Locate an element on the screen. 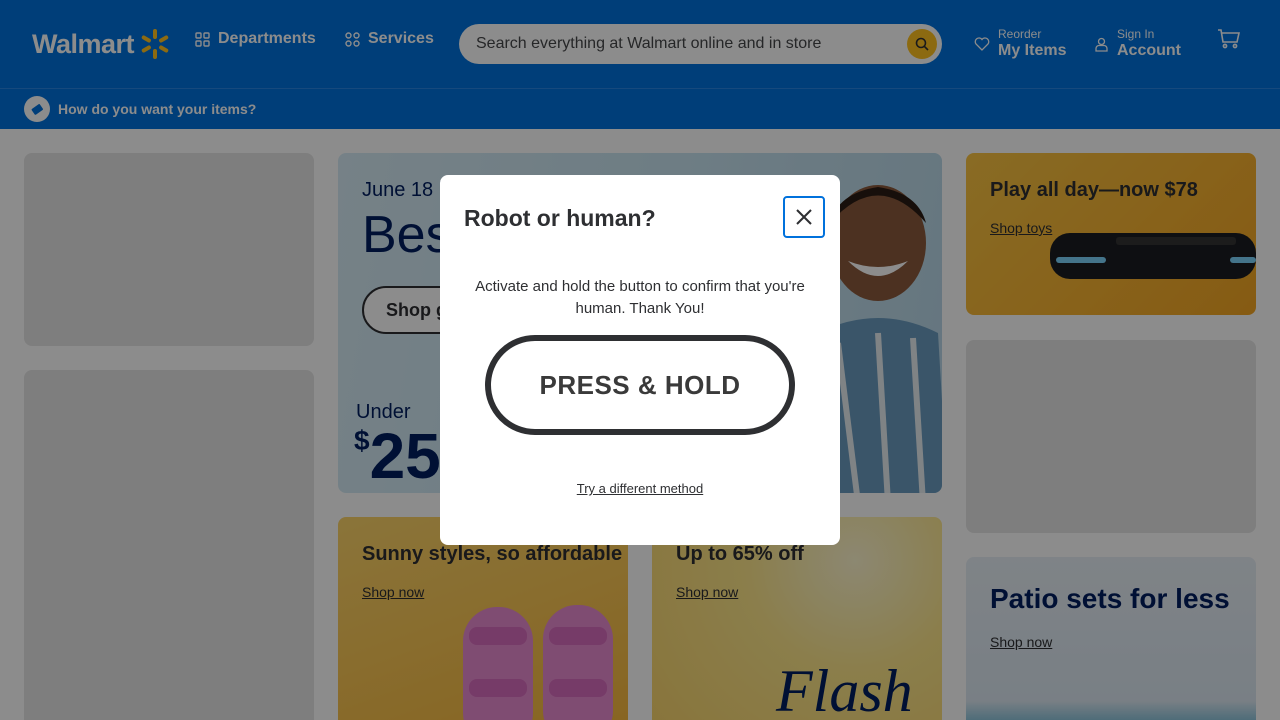 The image size is (1280, 720). try-different-method-link: Try a different method is located at coordinates (640, 488).